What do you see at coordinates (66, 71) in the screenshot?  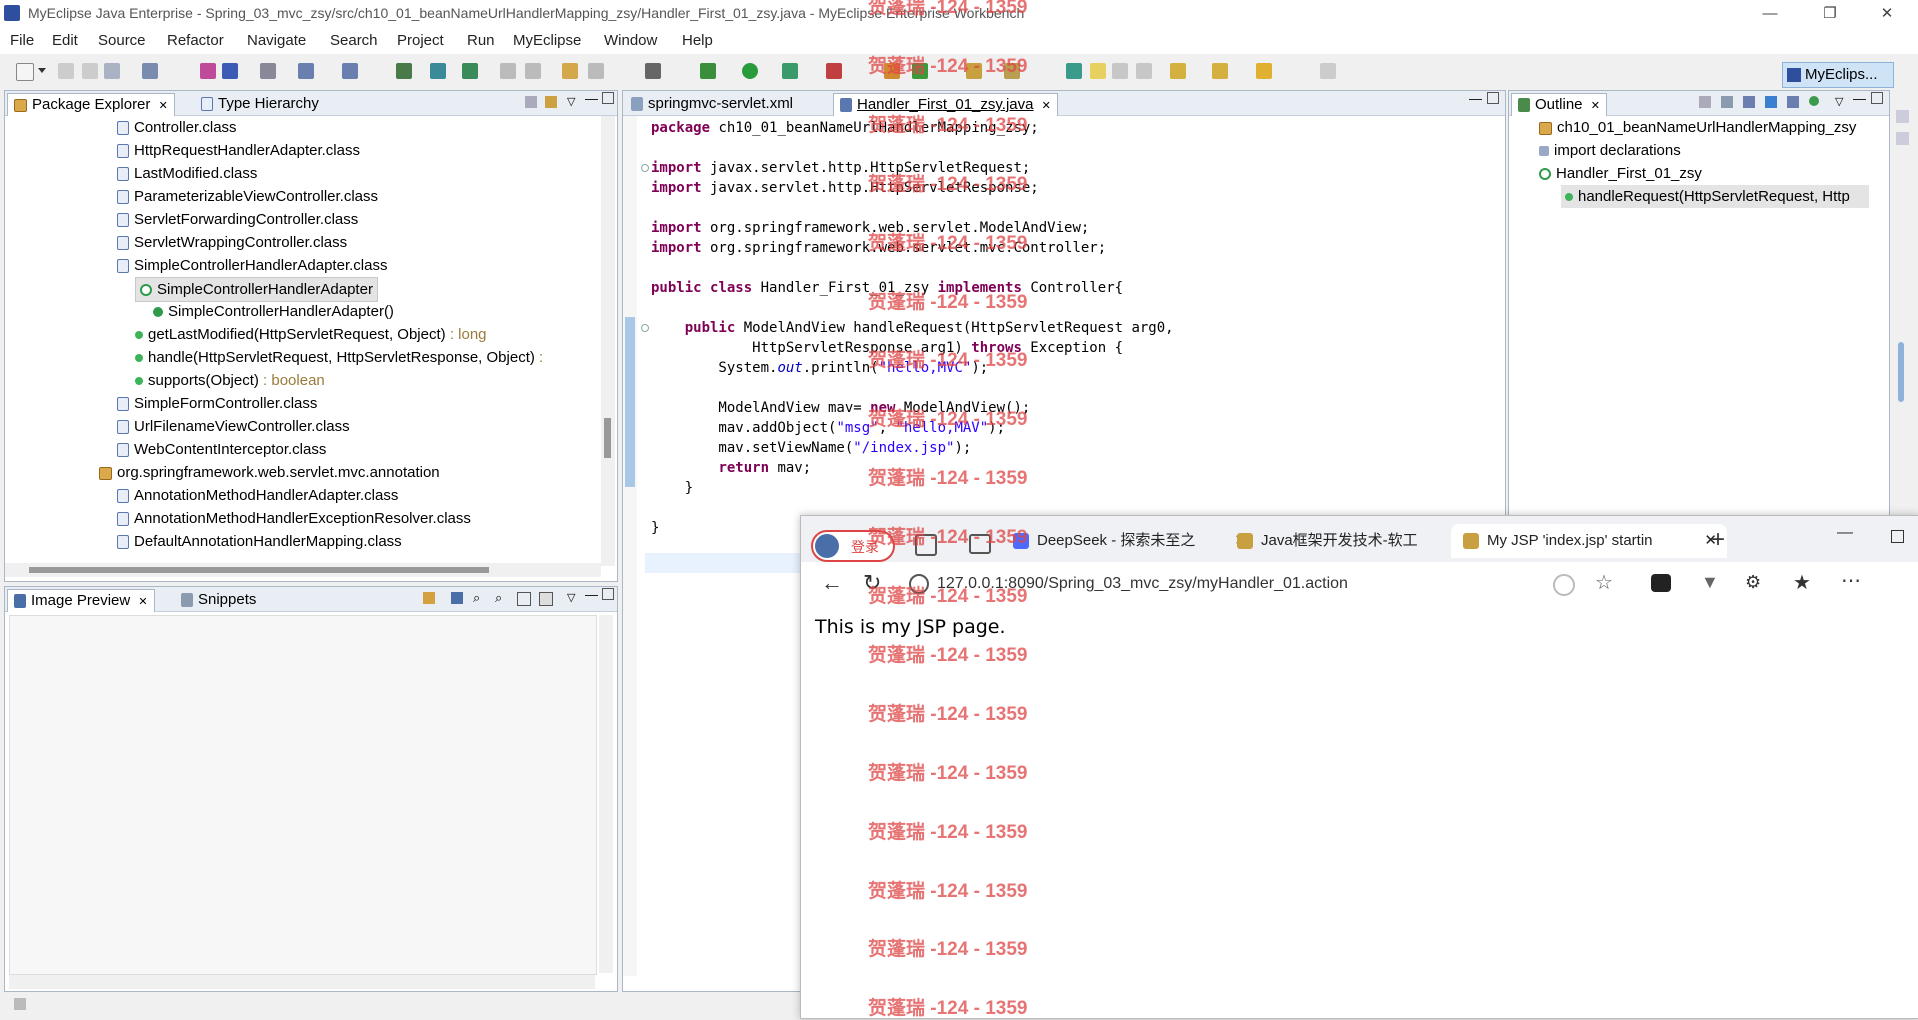 I see `save-icon` at bounding box center [66, 71].